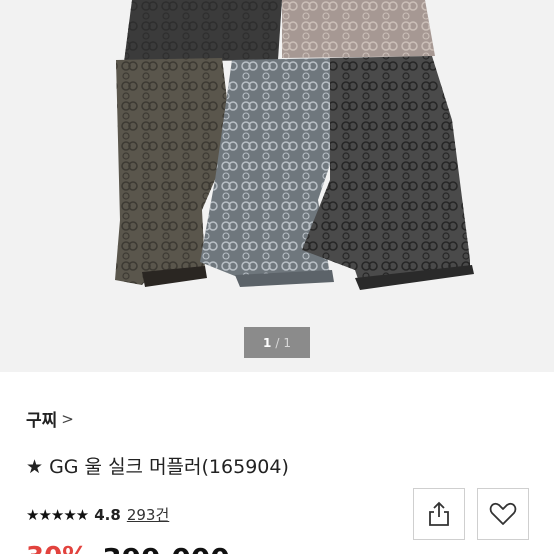 The height and width of the screenshot is (554, 554). What do you see at coordinates (157, 467) in the screenshot?
I see `product-title: ★ GG 울 실크 머플러(165904)` at bounding box center [157, 467].